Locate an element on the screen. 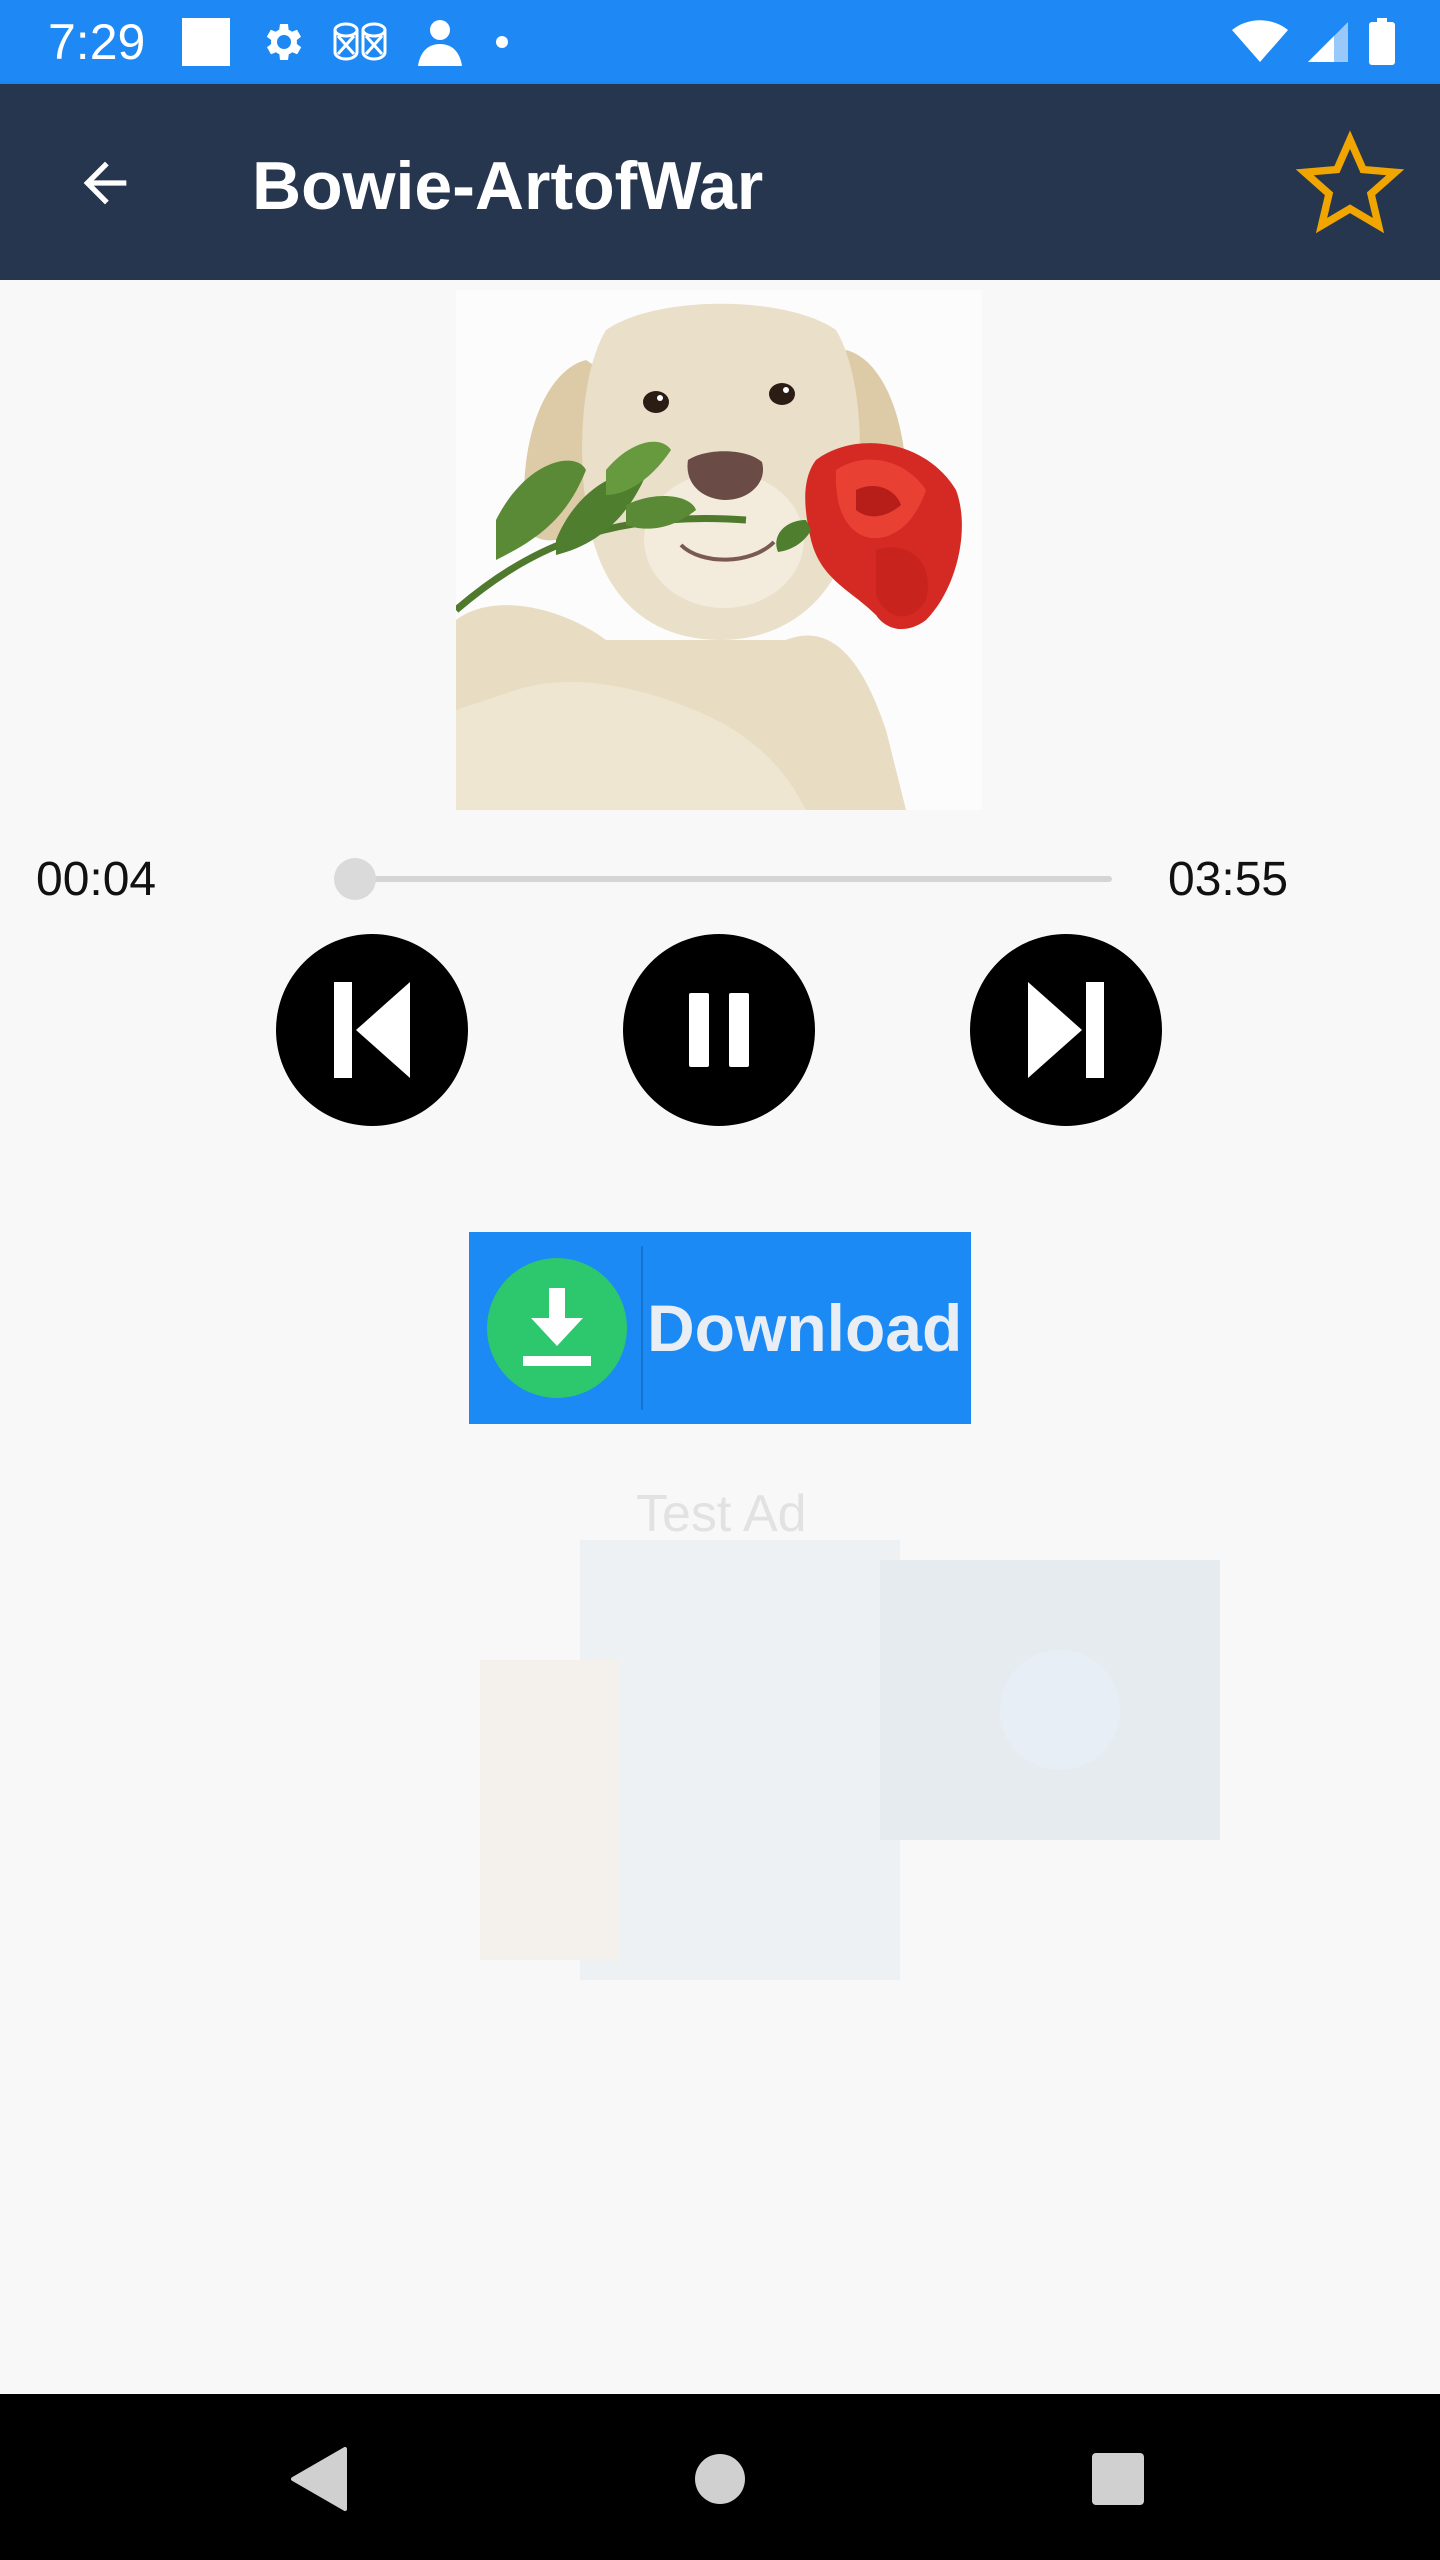 The width and height of the screenshot is (1440, 2560). app-bar: Bowie-ArtofWar is located at coordinates (720, 182).